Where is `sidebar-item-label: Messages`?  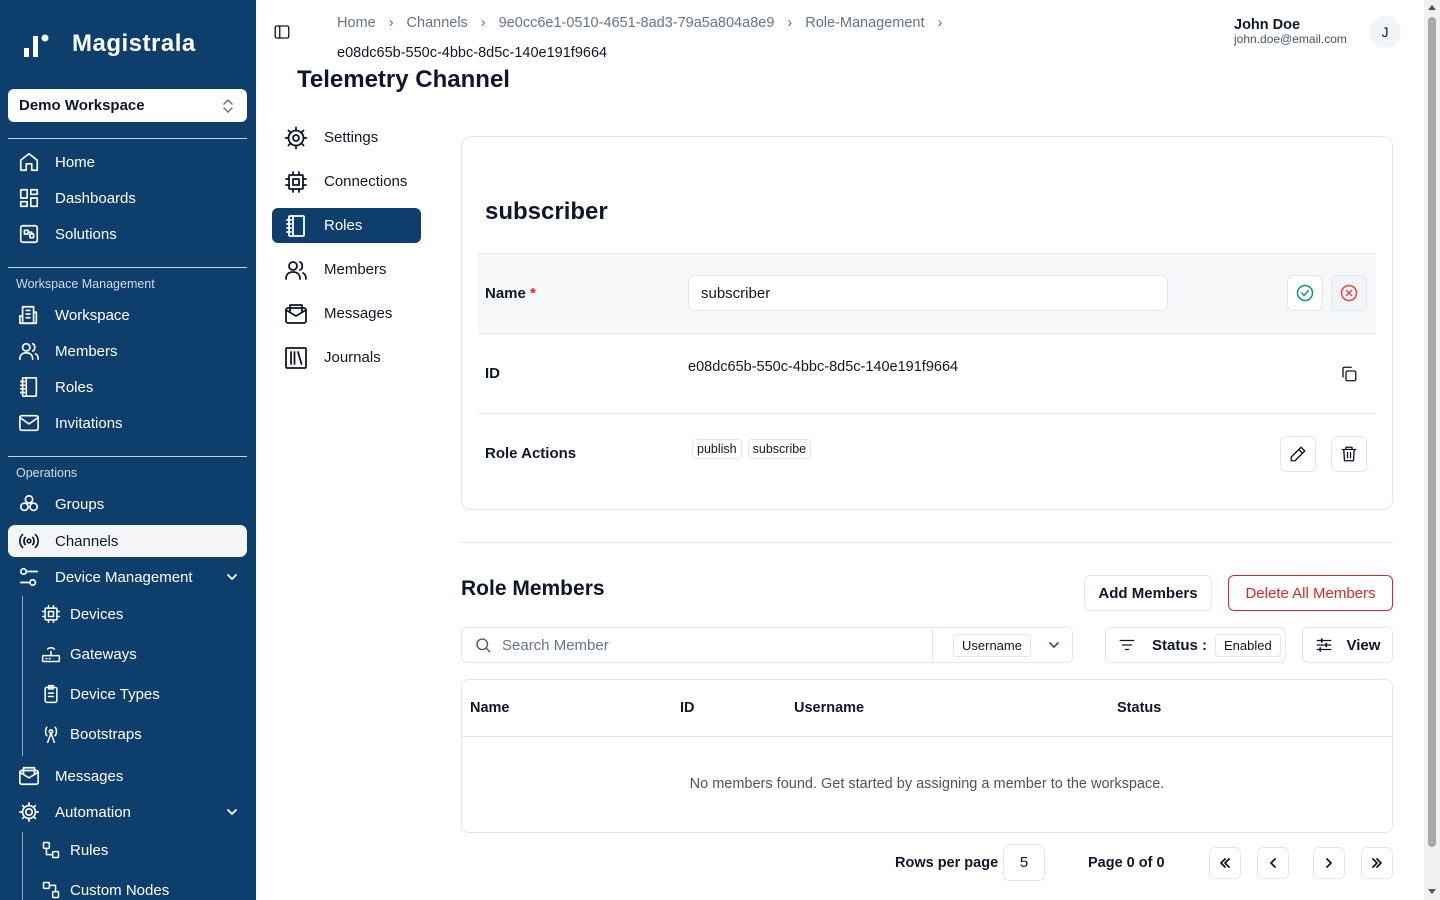 sidebar-item-label: Messages is located at coordinates (89, 776).